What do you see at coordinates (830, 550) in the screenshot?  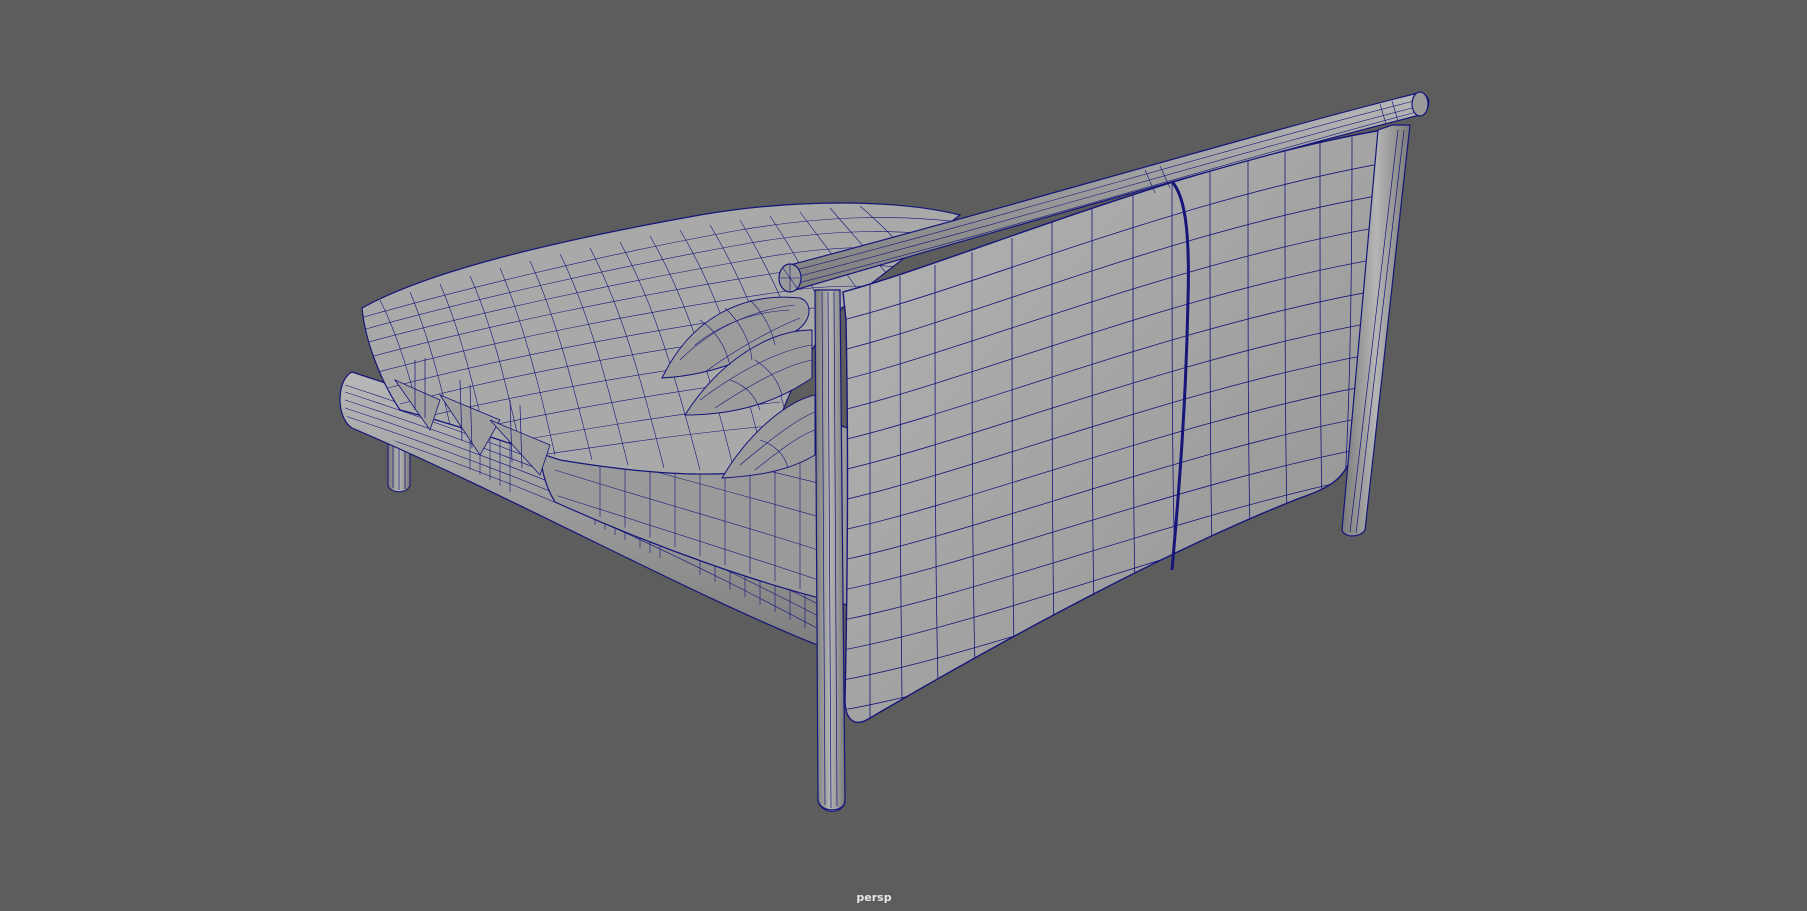 I see `bed-frame-post-front` at bounding box center [830, 550].